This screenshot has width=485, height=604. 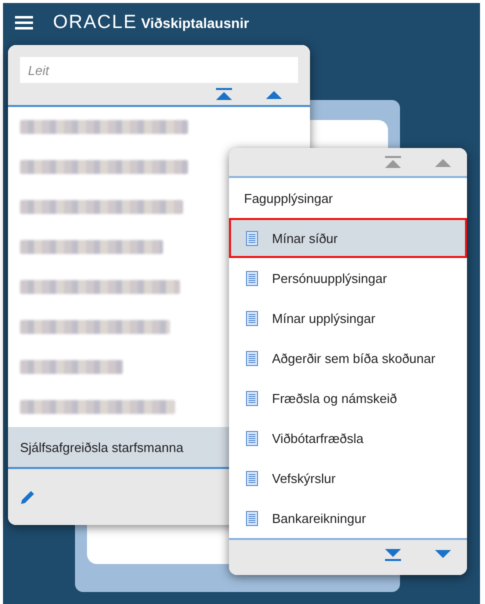 I want to click on search-field: Leit, so click(x=159, y=70).